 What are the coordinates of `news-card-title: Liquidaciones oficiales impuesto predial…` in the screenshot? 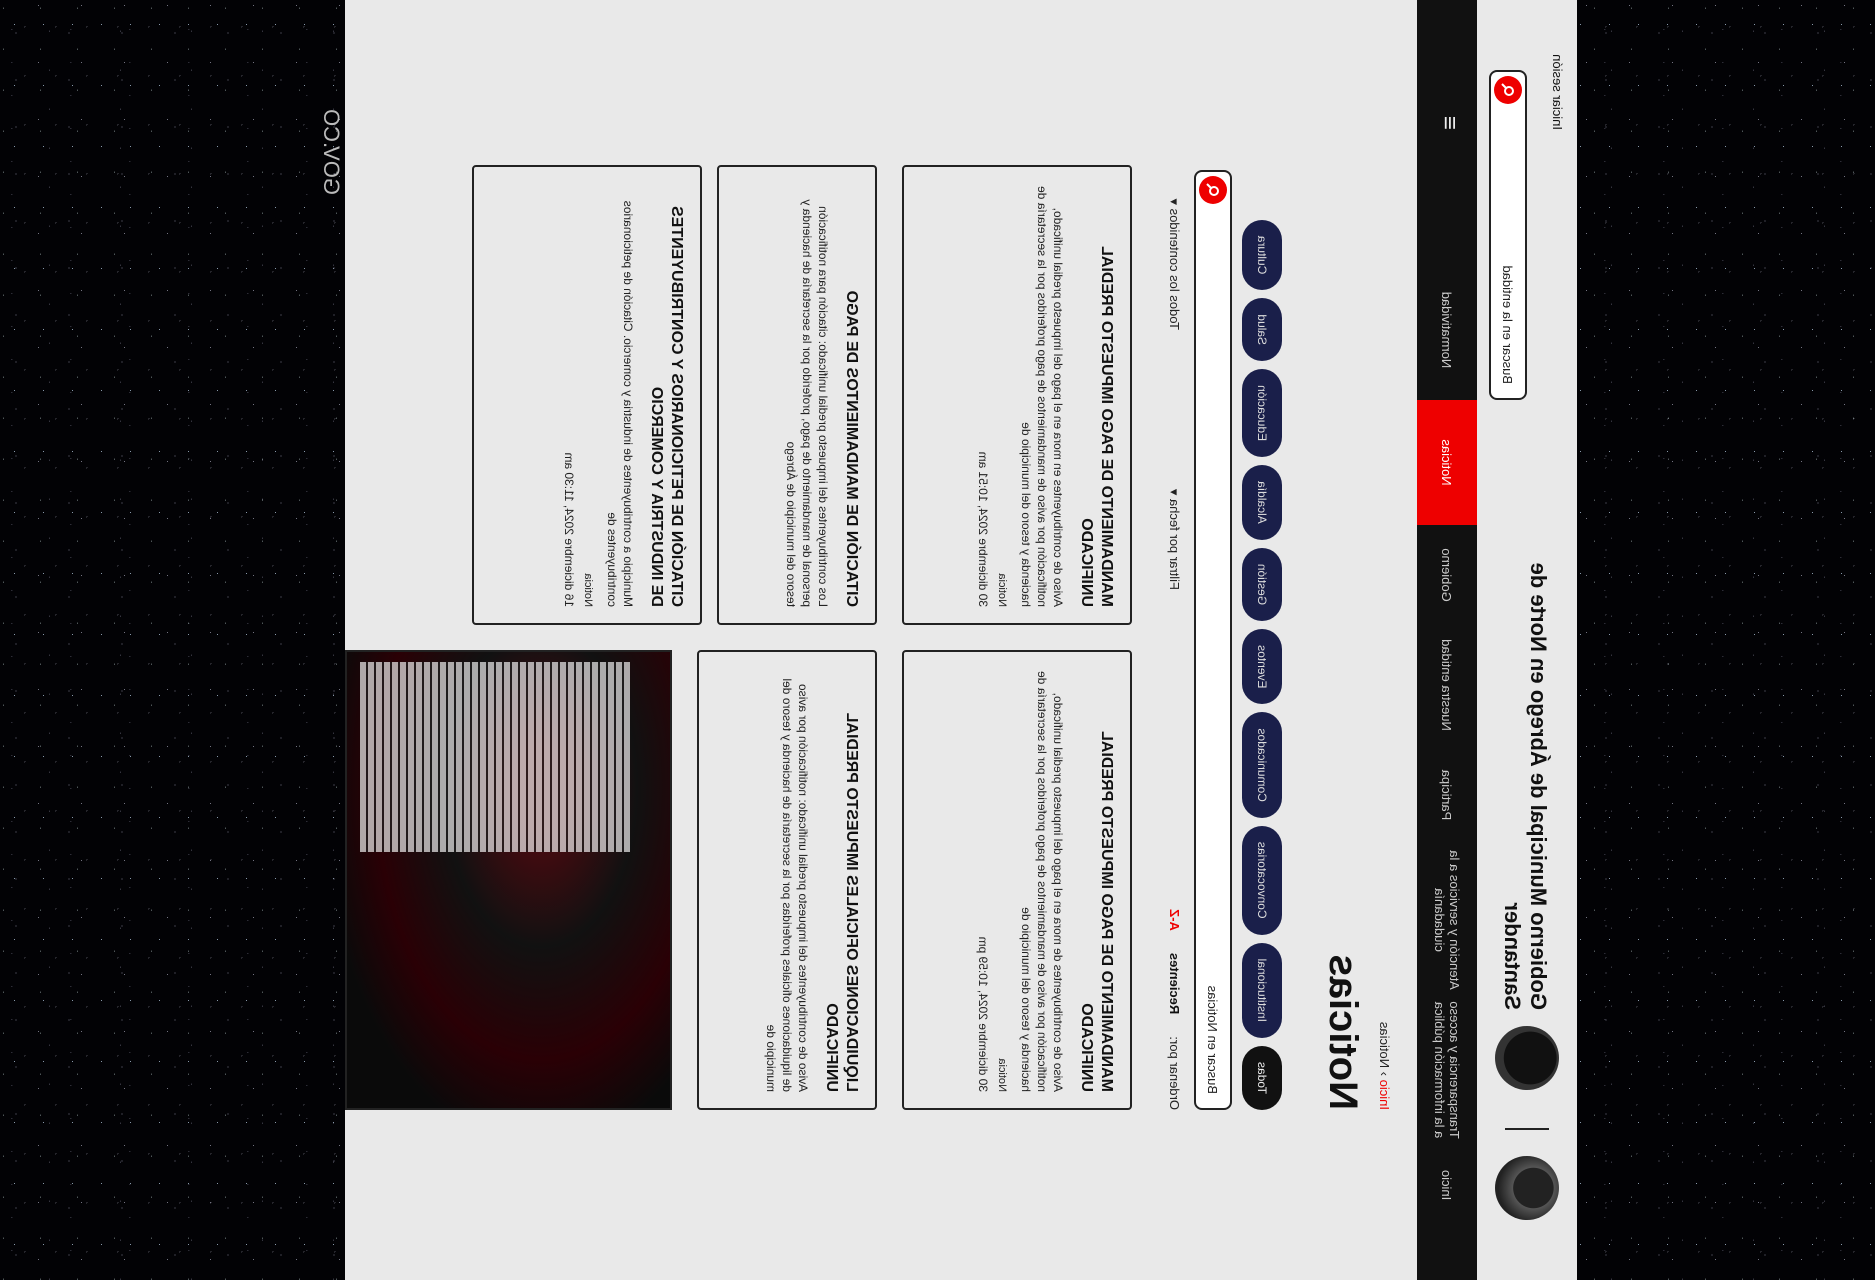 It's located at (841, 880).